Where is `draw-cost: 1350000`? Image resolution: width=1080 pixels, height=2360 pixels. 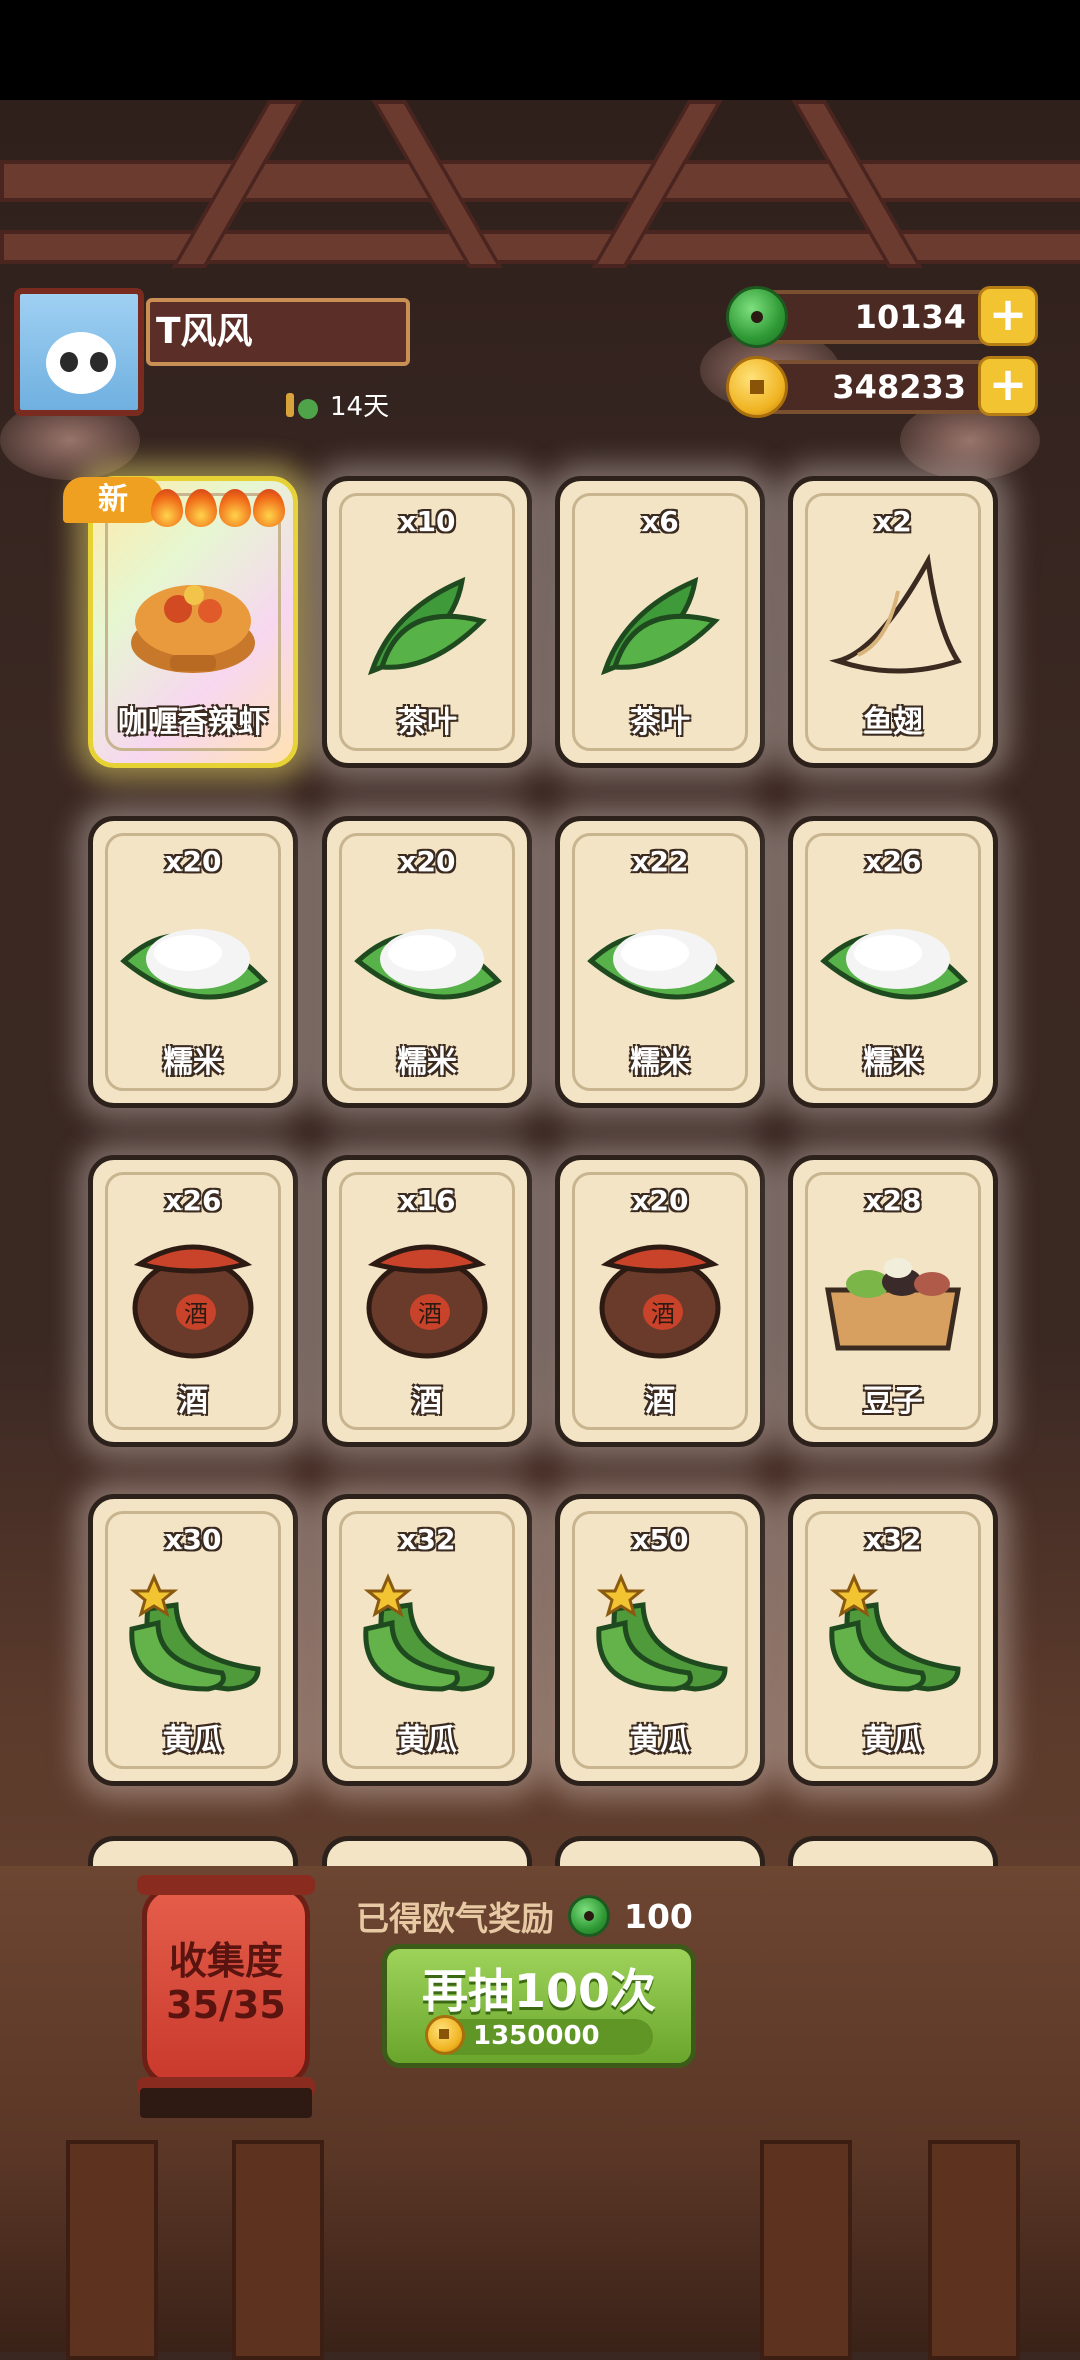 draw-cost: 1350000 is located at coordinates (539, 2035).